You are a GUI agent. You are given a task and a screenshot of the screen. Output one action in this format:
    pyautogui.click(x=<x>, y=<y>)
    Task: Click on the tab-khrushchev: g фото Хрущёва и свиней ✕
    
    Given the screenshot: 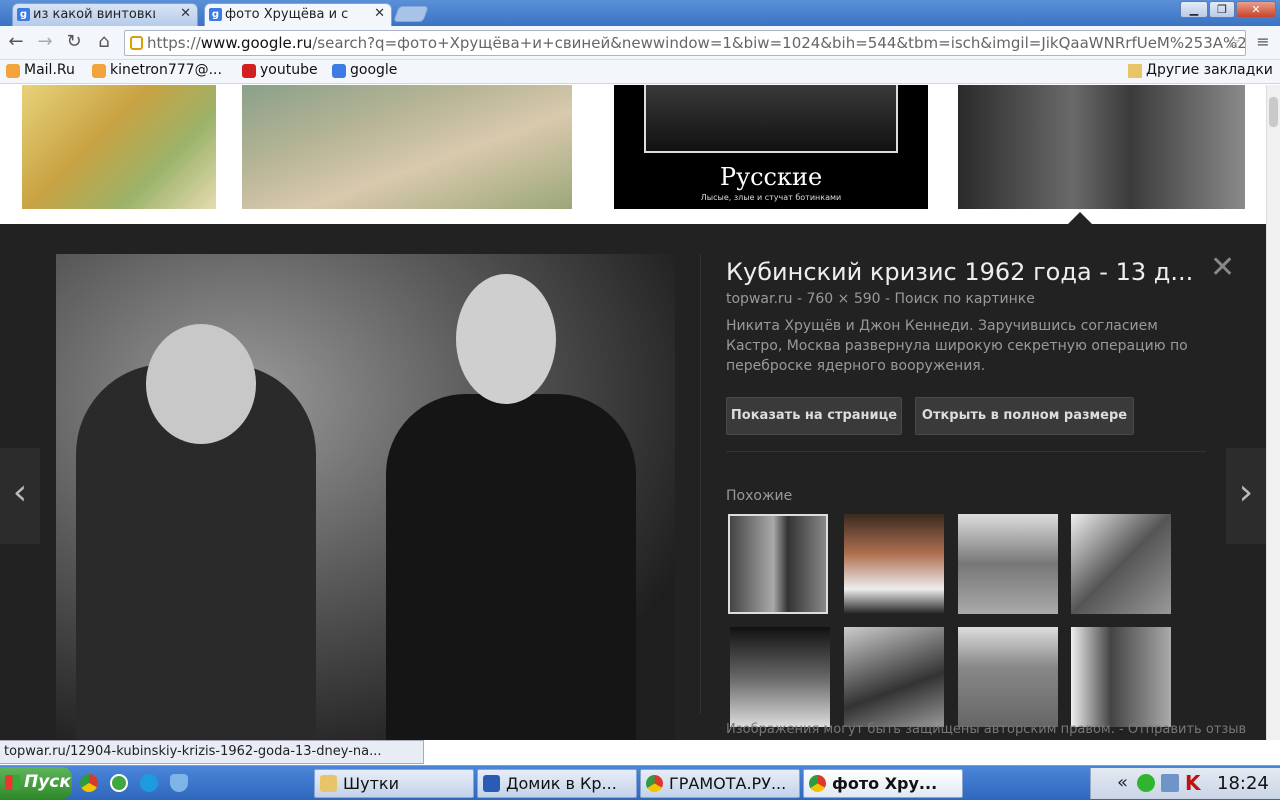 What is the action you would take?
    pyautogui.click(x=298, y=14)
    